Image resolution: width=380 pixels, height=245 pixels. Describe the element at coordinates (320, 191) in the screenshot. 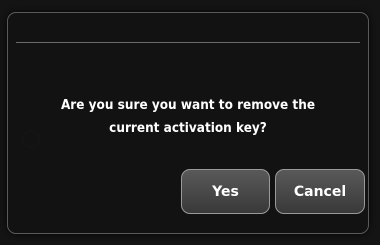

I see `cancel-button: Cancel` at that location.